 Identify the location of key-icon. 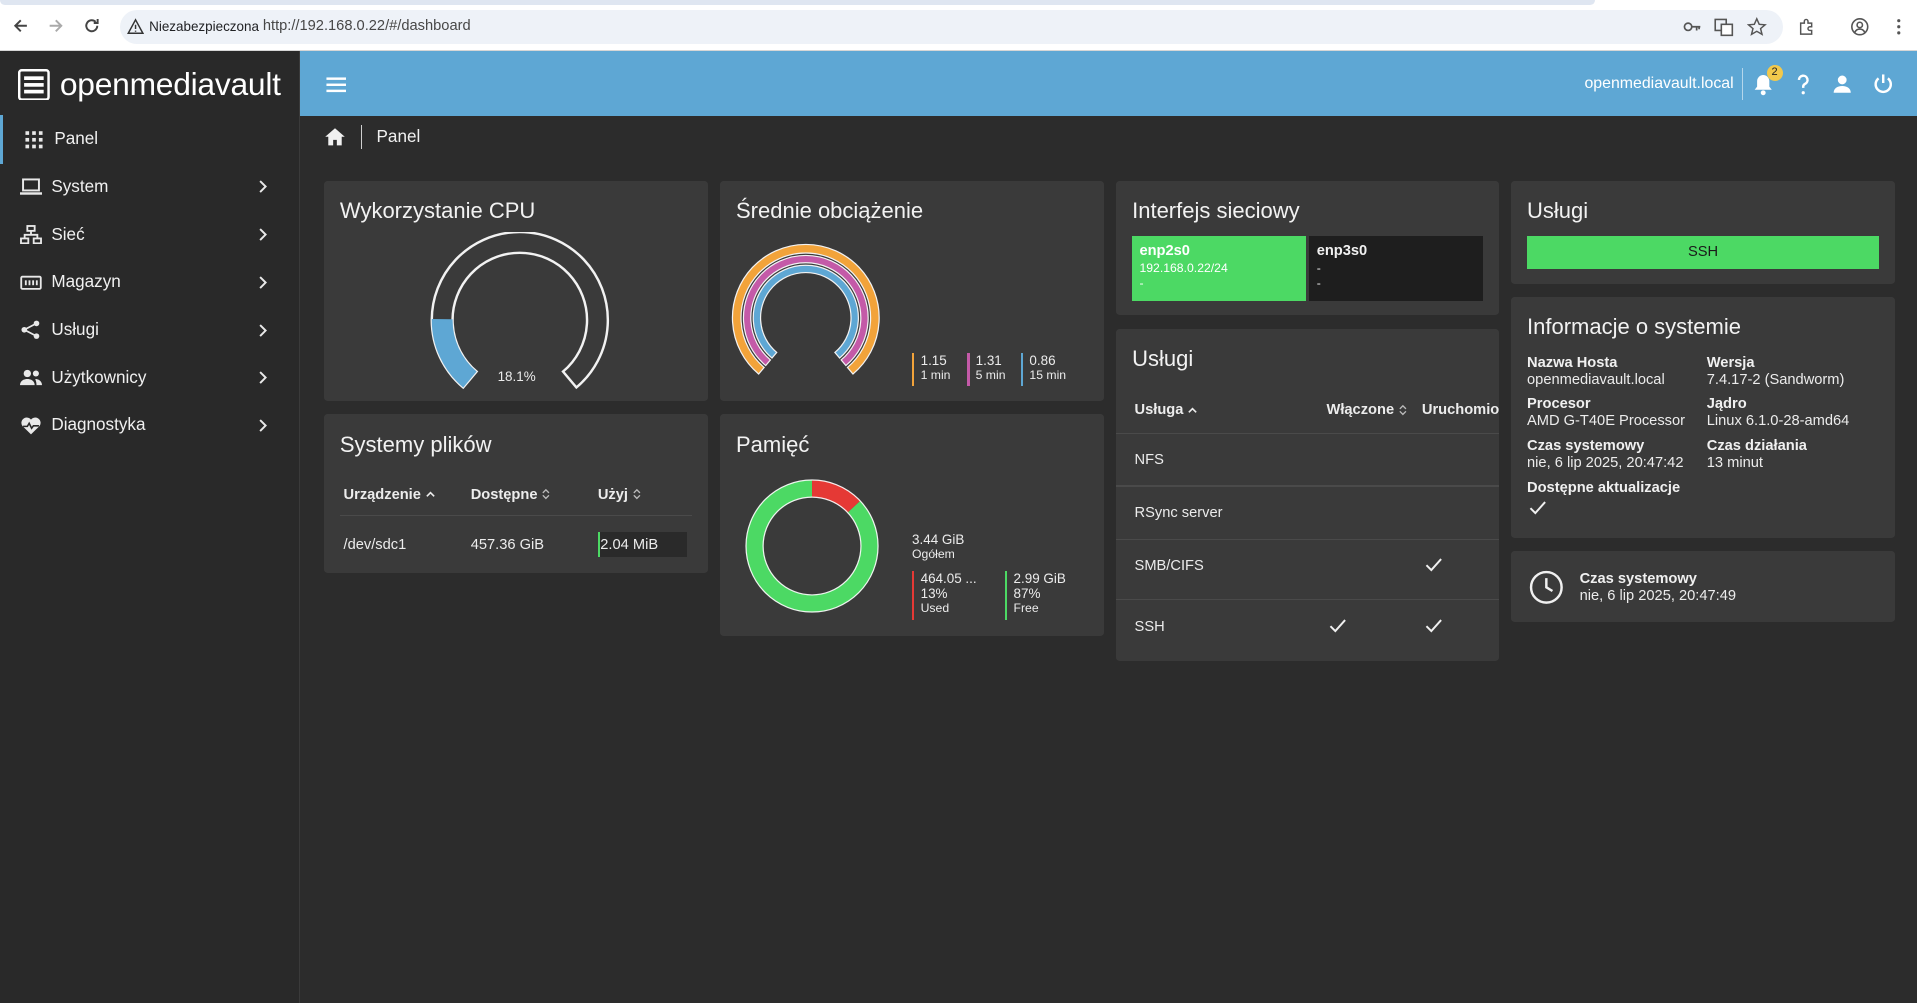
(1692, 27).